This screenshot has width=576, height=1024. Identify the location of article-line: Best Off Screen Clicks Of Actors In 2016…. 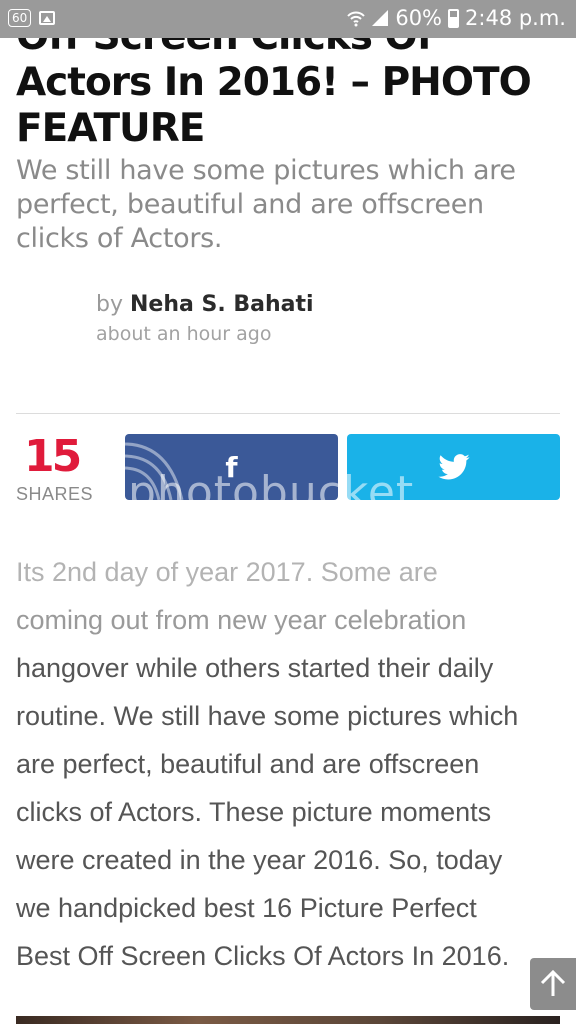
(263, 956).